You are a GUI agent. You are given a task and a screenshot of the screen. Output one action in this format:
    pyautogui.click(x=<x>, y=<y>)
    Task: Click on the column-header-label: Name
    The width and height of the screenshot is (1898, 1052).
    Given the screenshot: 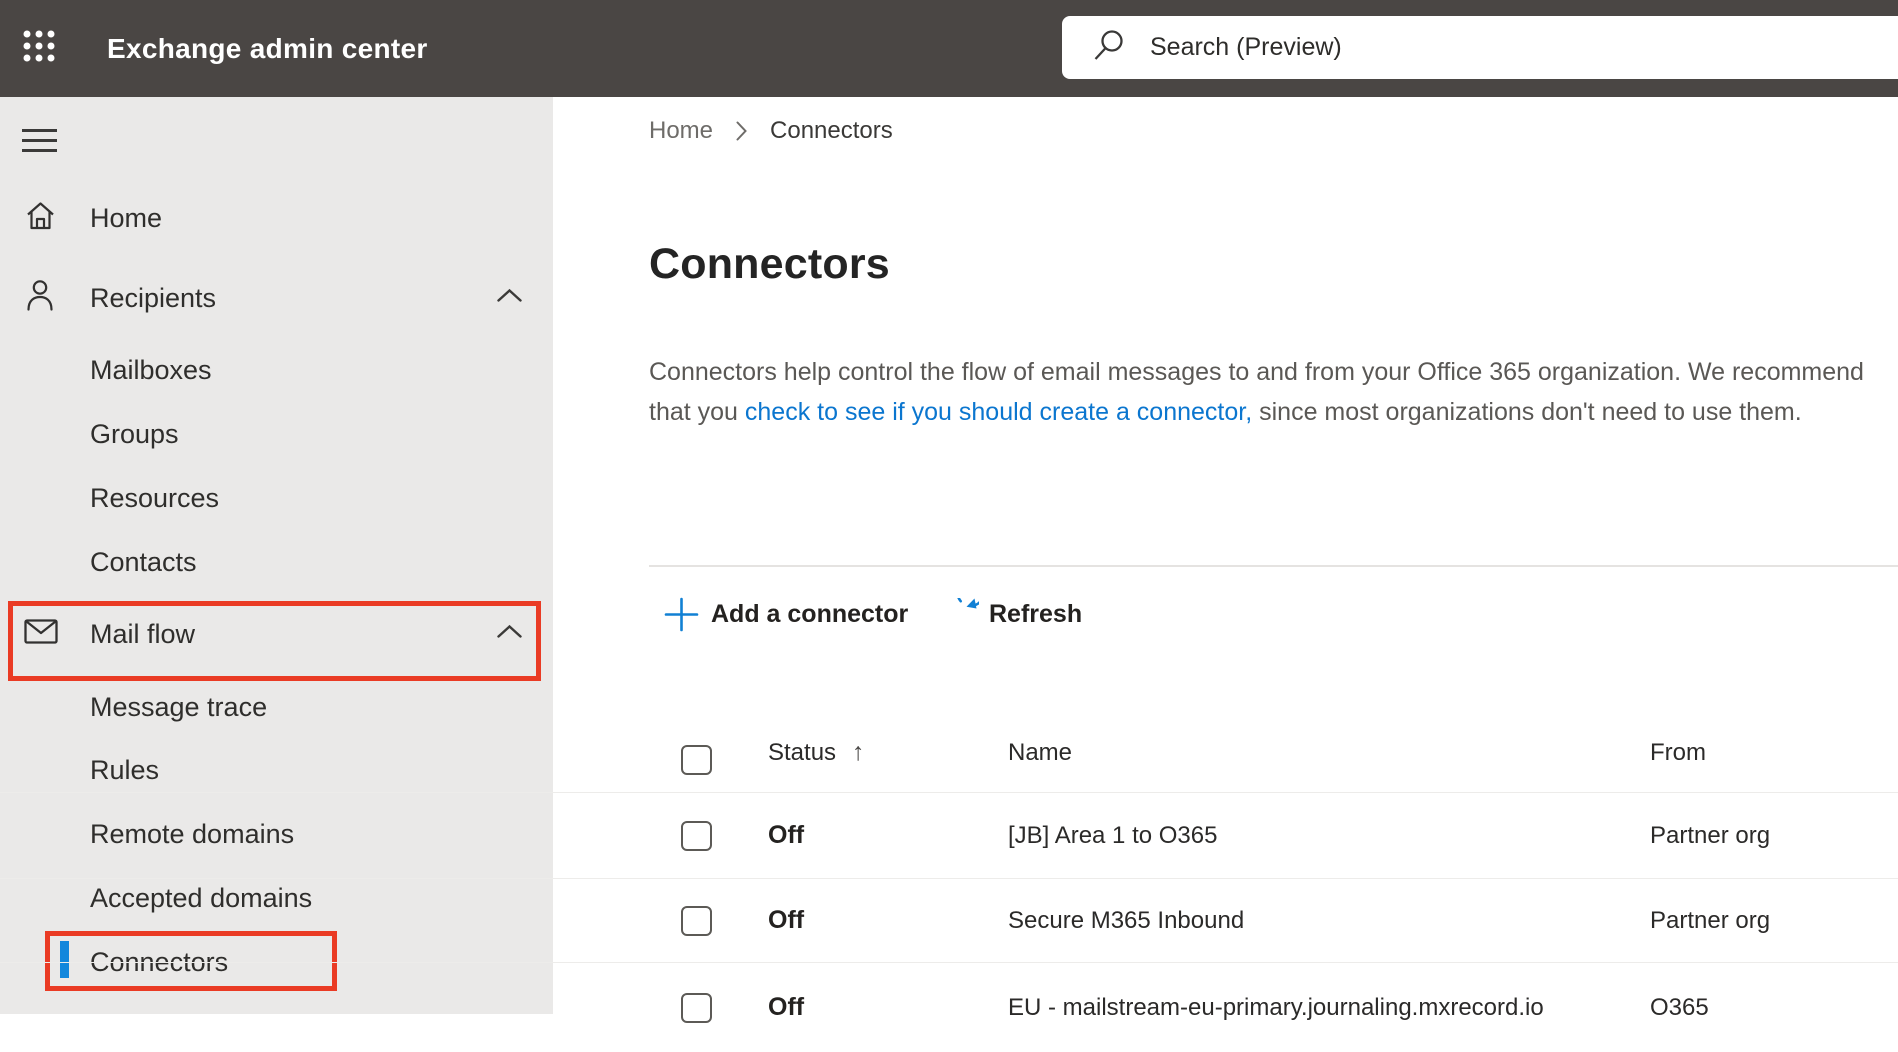 What is the action you would take?
    pyautogui.click(x=1040, y=752)
    